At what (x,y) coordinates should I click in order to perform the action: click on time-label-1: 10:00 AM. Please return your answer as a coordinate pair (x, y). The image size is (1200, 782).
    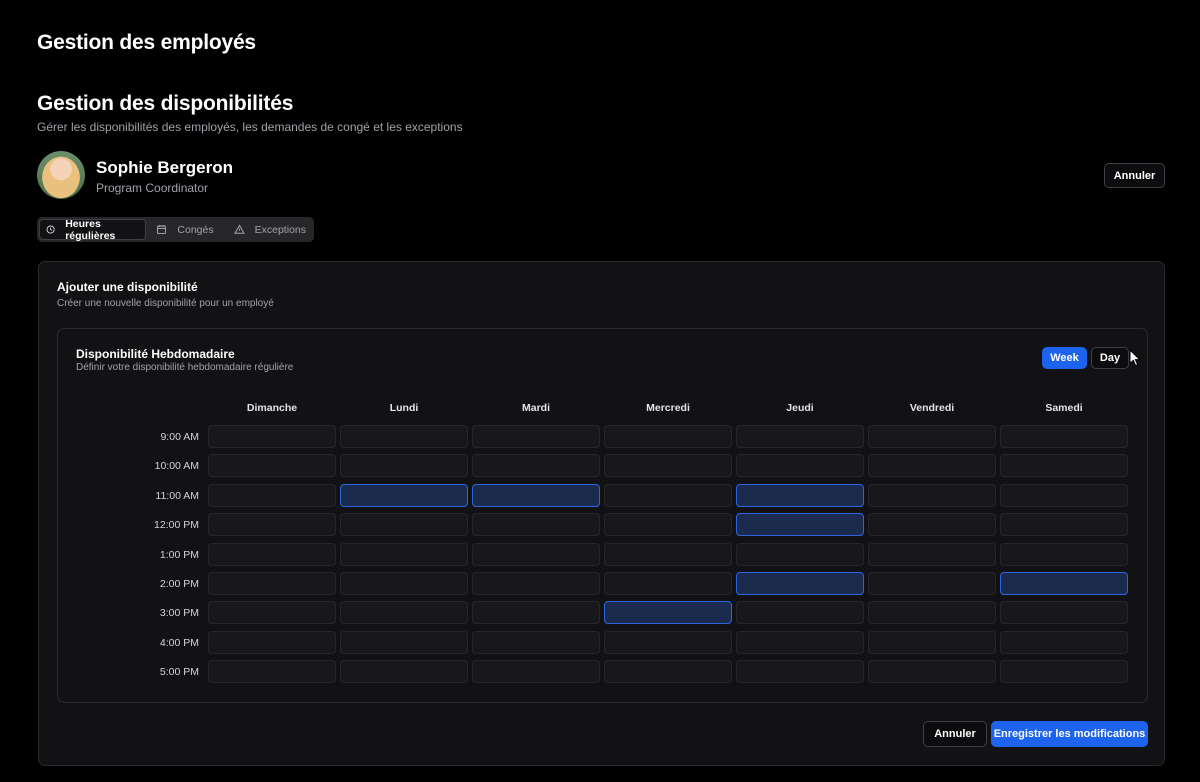
    Looking at the image, I should click on (176, 466).